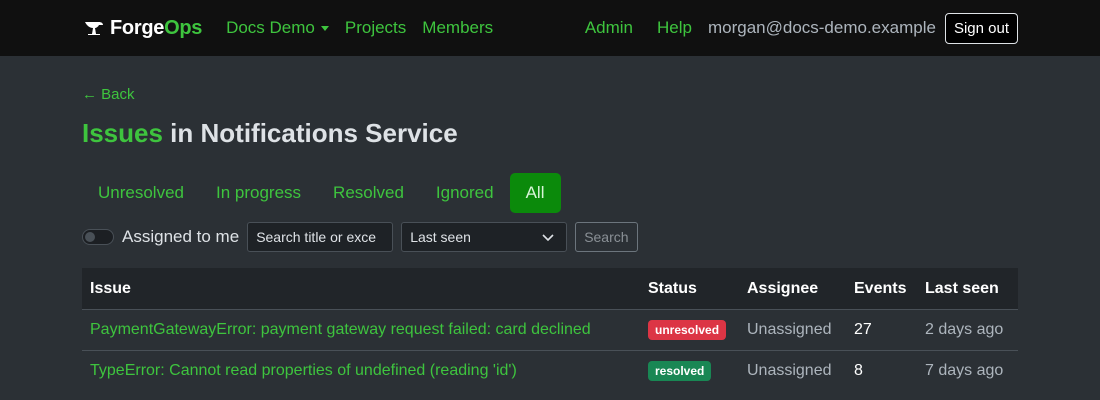 Image resolution: width=1100 pixels, height=400 pixels. Describe the element at coordinates (375, 28) in the screenshot. I see `nav-projects-link: Projects` at that location.